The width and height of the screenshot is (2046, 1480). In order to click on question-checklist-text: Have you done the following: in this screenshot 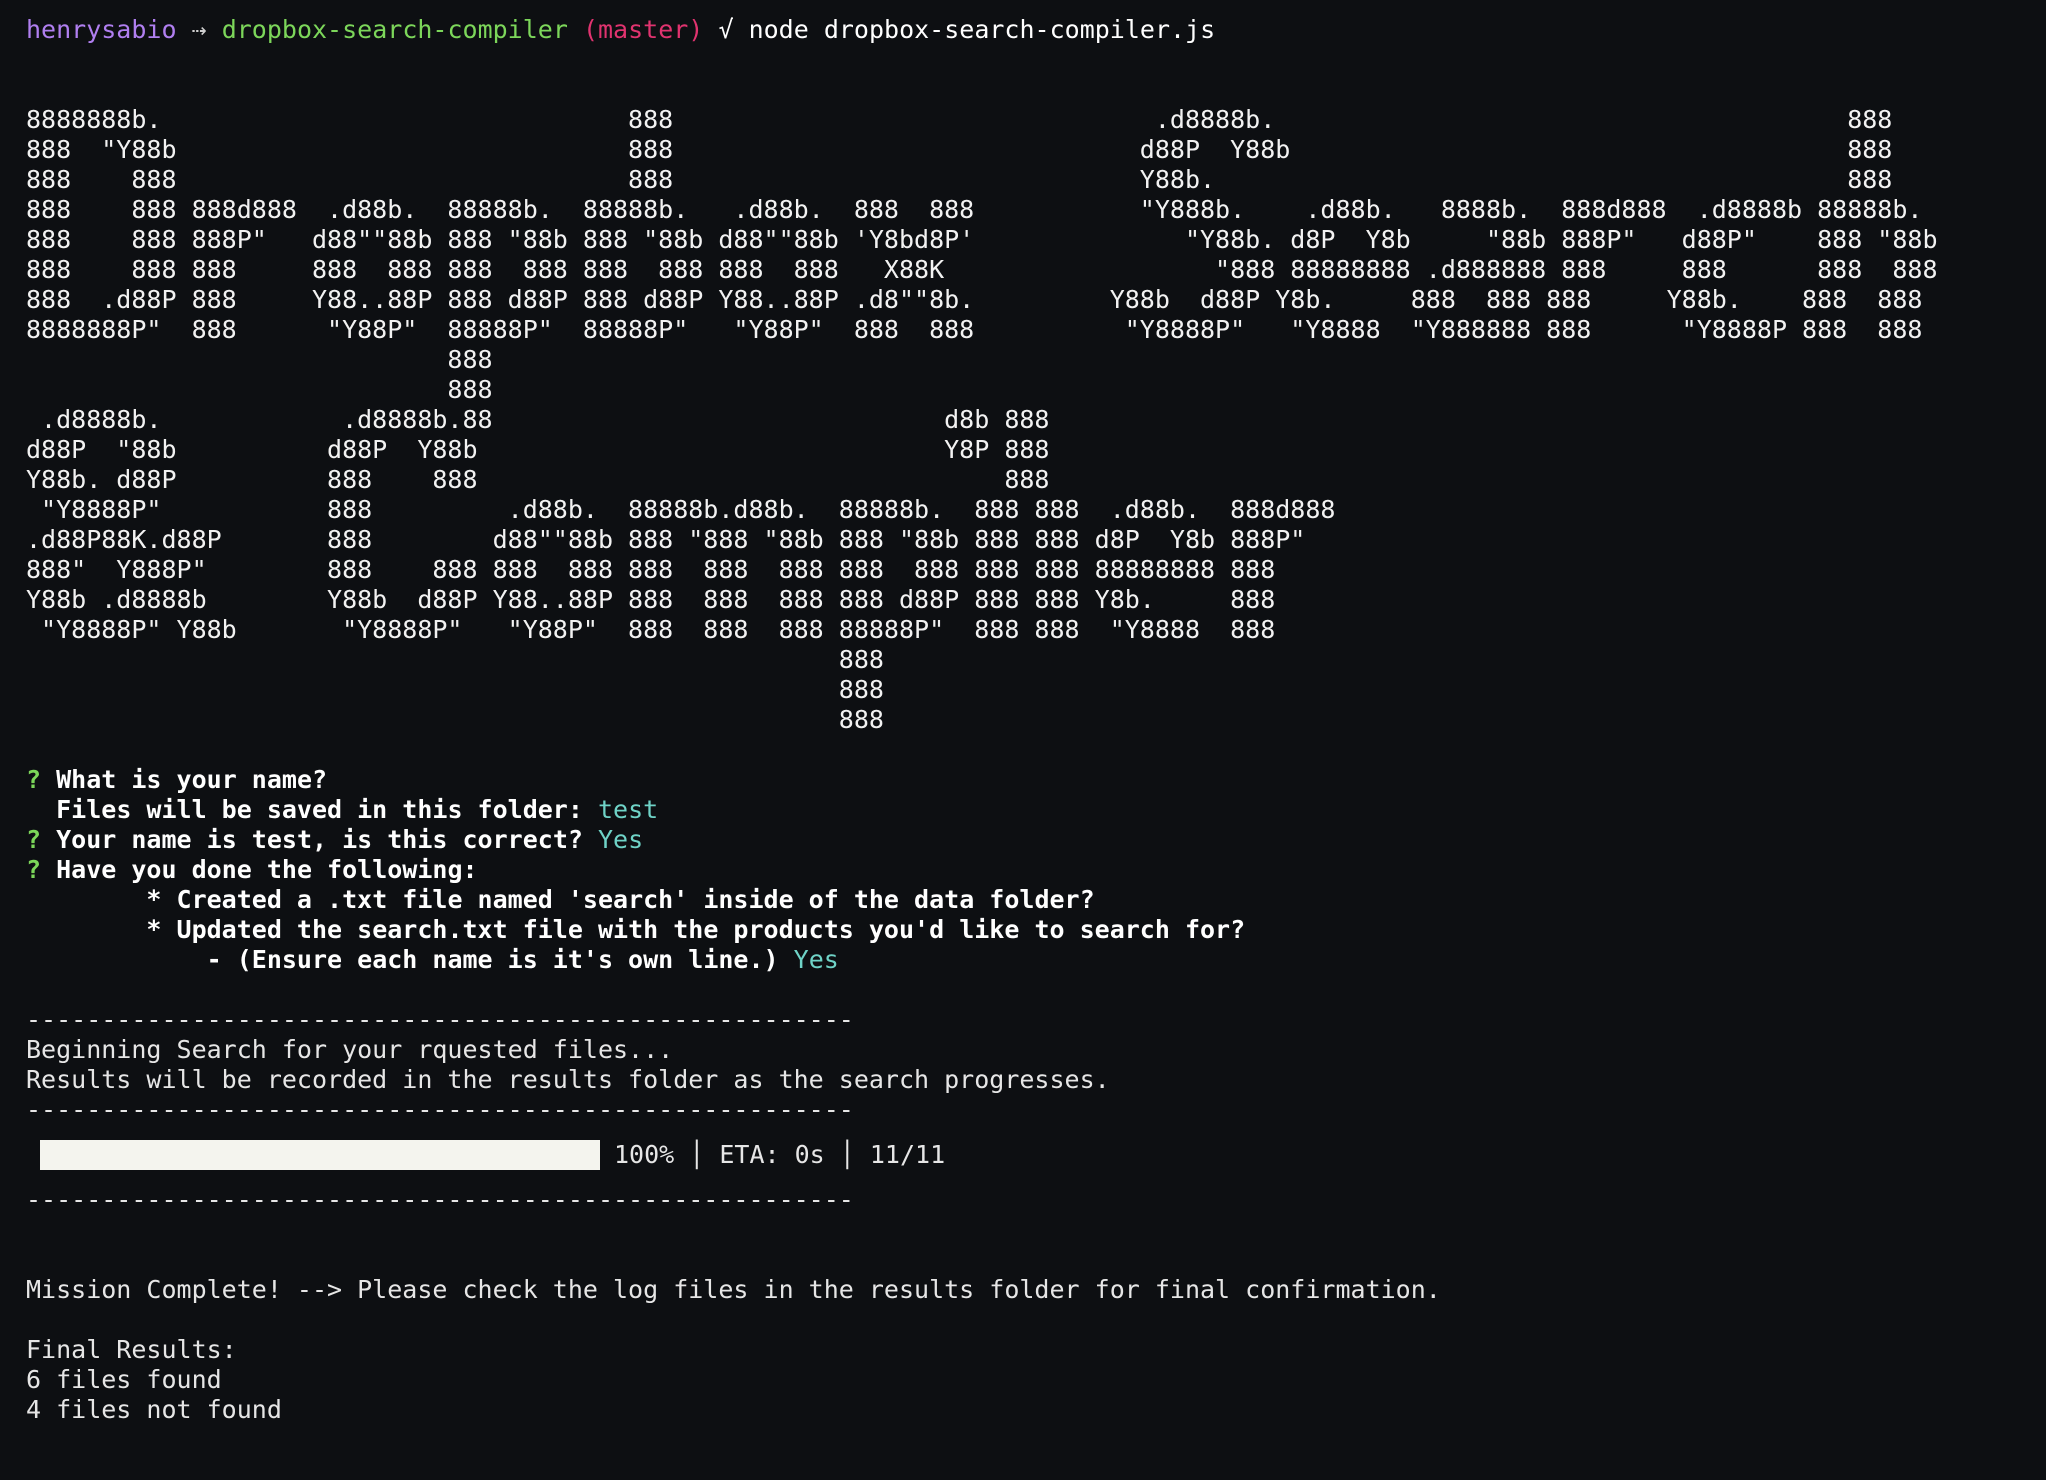, I will do `click(267, 869)`.